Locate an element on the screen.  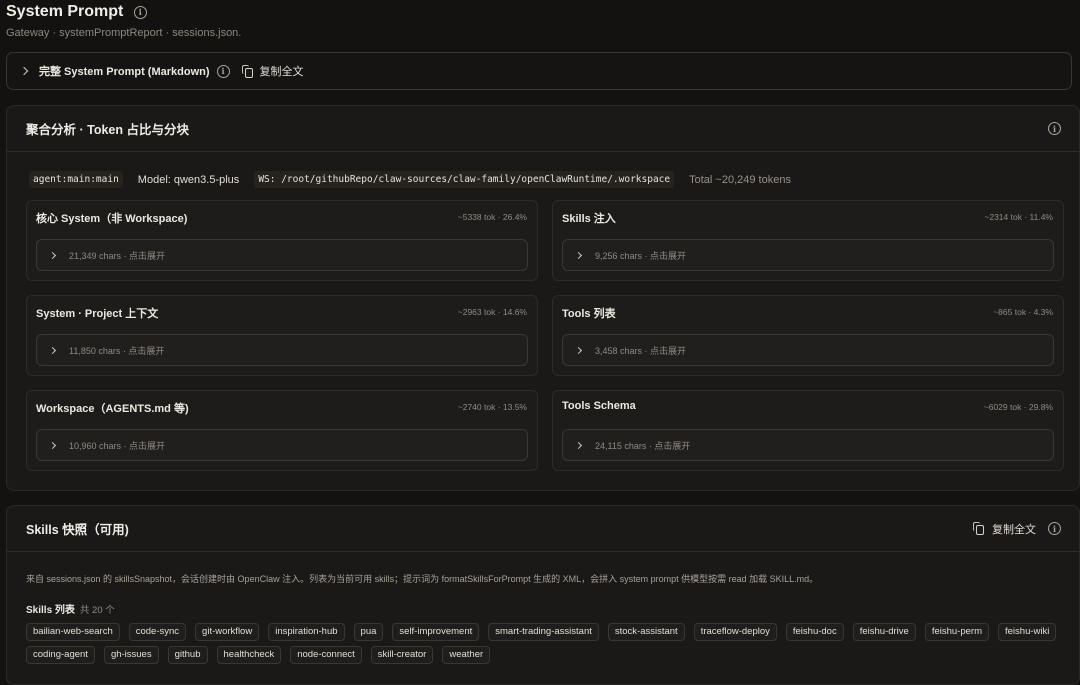
skill-tag: smart-trading-assistant is located at coordinates (543, 632).